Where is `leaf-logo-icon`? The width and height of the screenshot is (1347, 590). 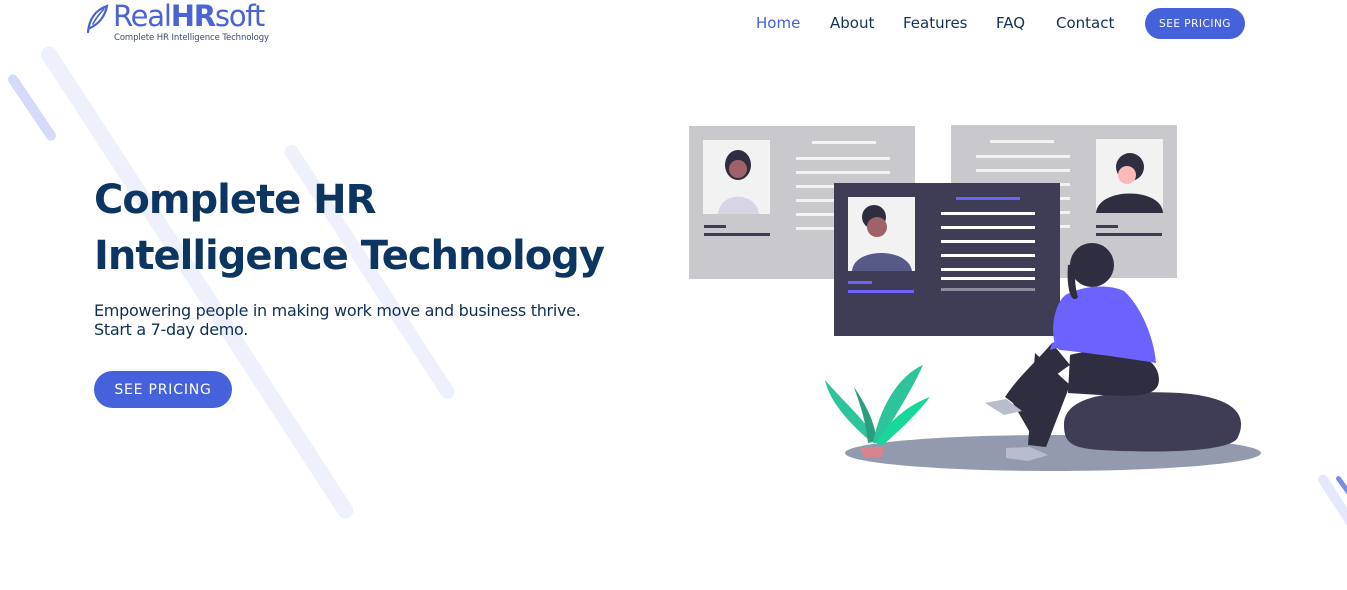 leaf-logo-icon is located at coordinates (97, 19).